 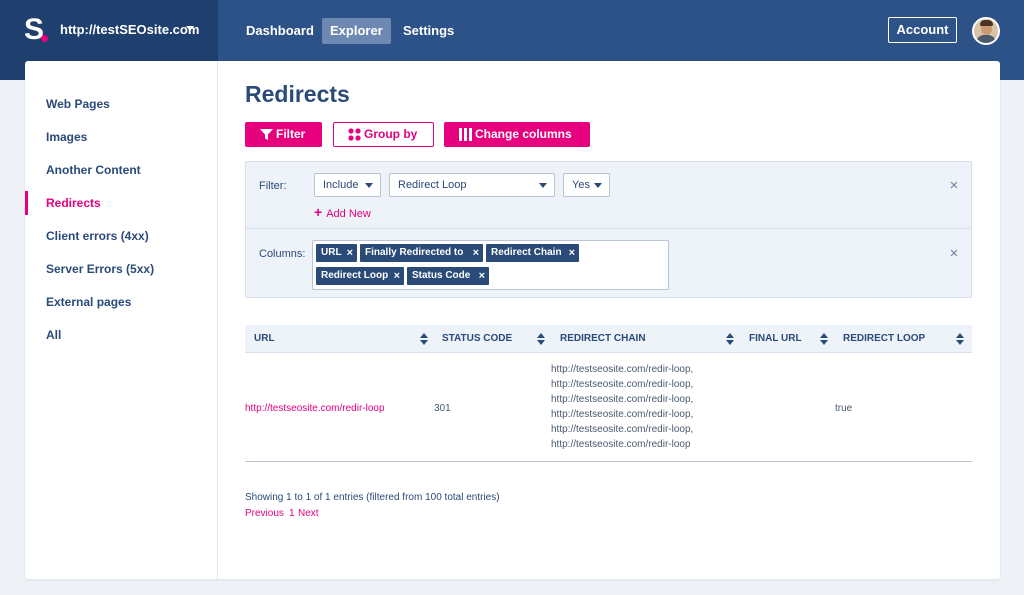 I want to click on column-tag: Redirect Loop ×, so click(x=360, y=276).